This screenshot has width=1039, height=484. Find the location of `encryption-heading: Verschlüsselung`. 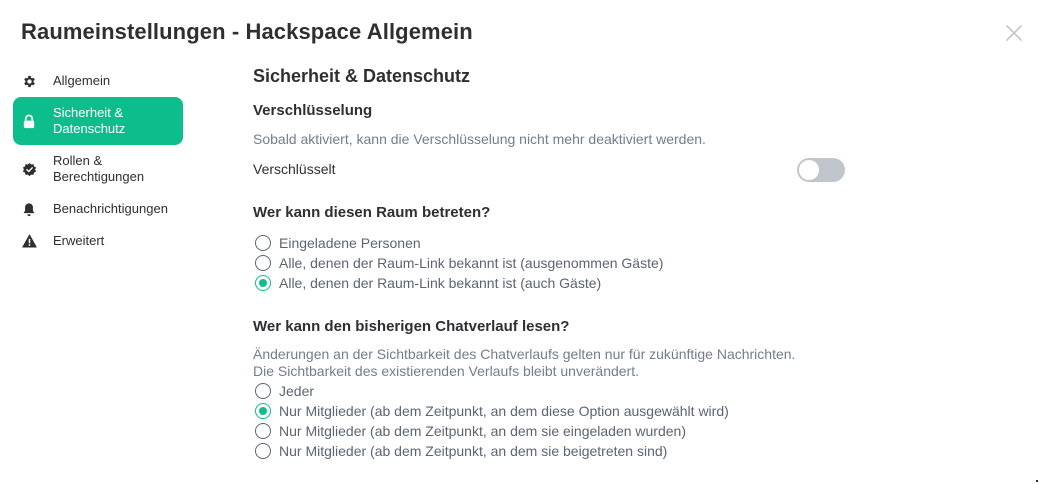

encryption-heading: Verschlüsselung is located at coordinates (313, 110).